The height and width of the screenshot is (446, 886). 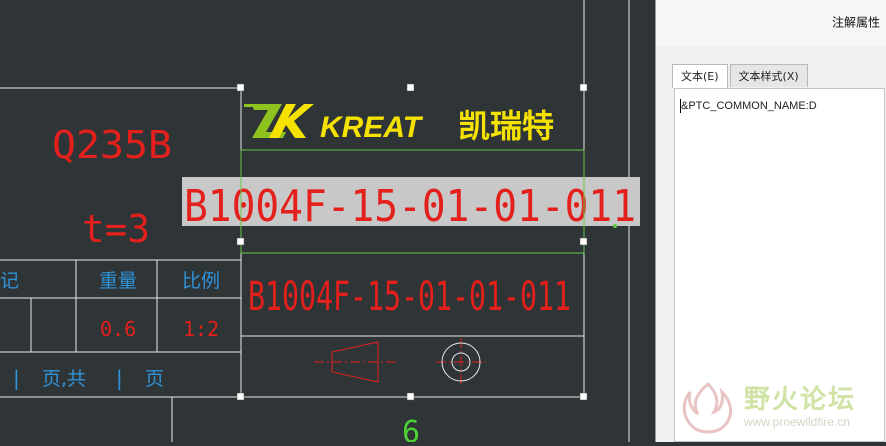 What do you see at coordinates (410, 396) in the screenshot?
I see `handle-bottom-middle` at bounding box center [410, 396].